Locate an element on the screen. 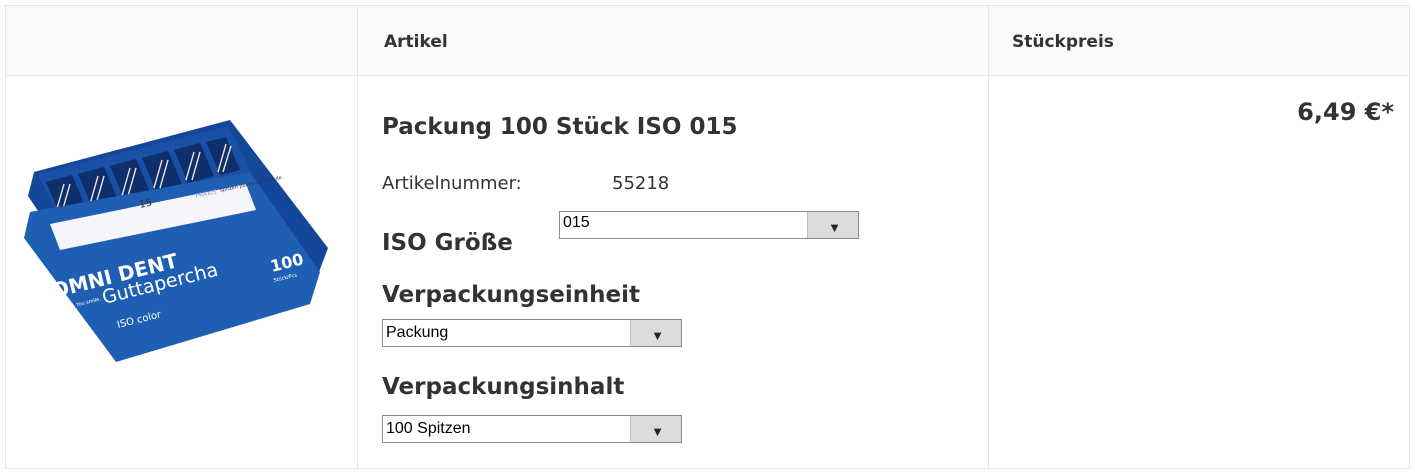 The width and height of the screenshot is (1415, 474). packaging-unit-select: Packung ▼ is located at coordinates (532, 333).